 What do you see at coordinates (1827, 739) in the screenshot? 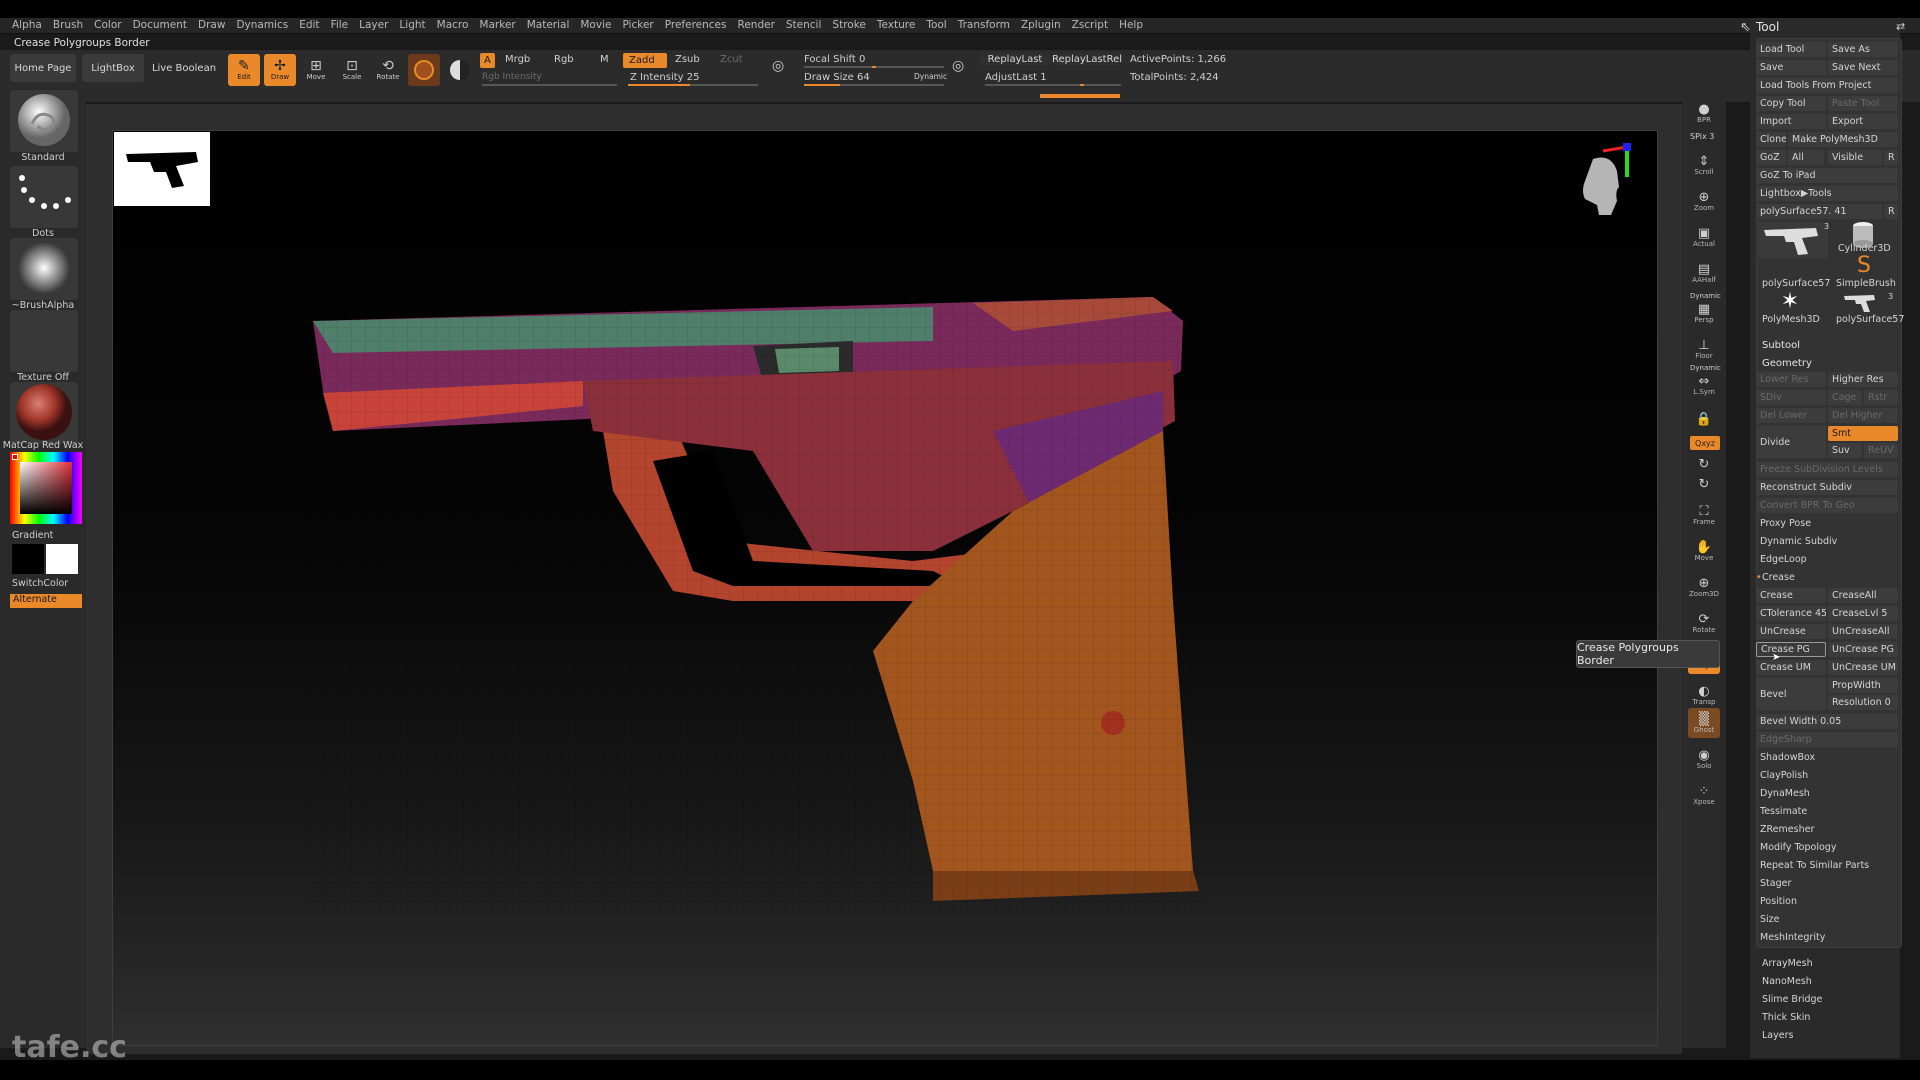
I see `edgesharp-slider: EdgeSharp` at bounding box center [1827, 739].